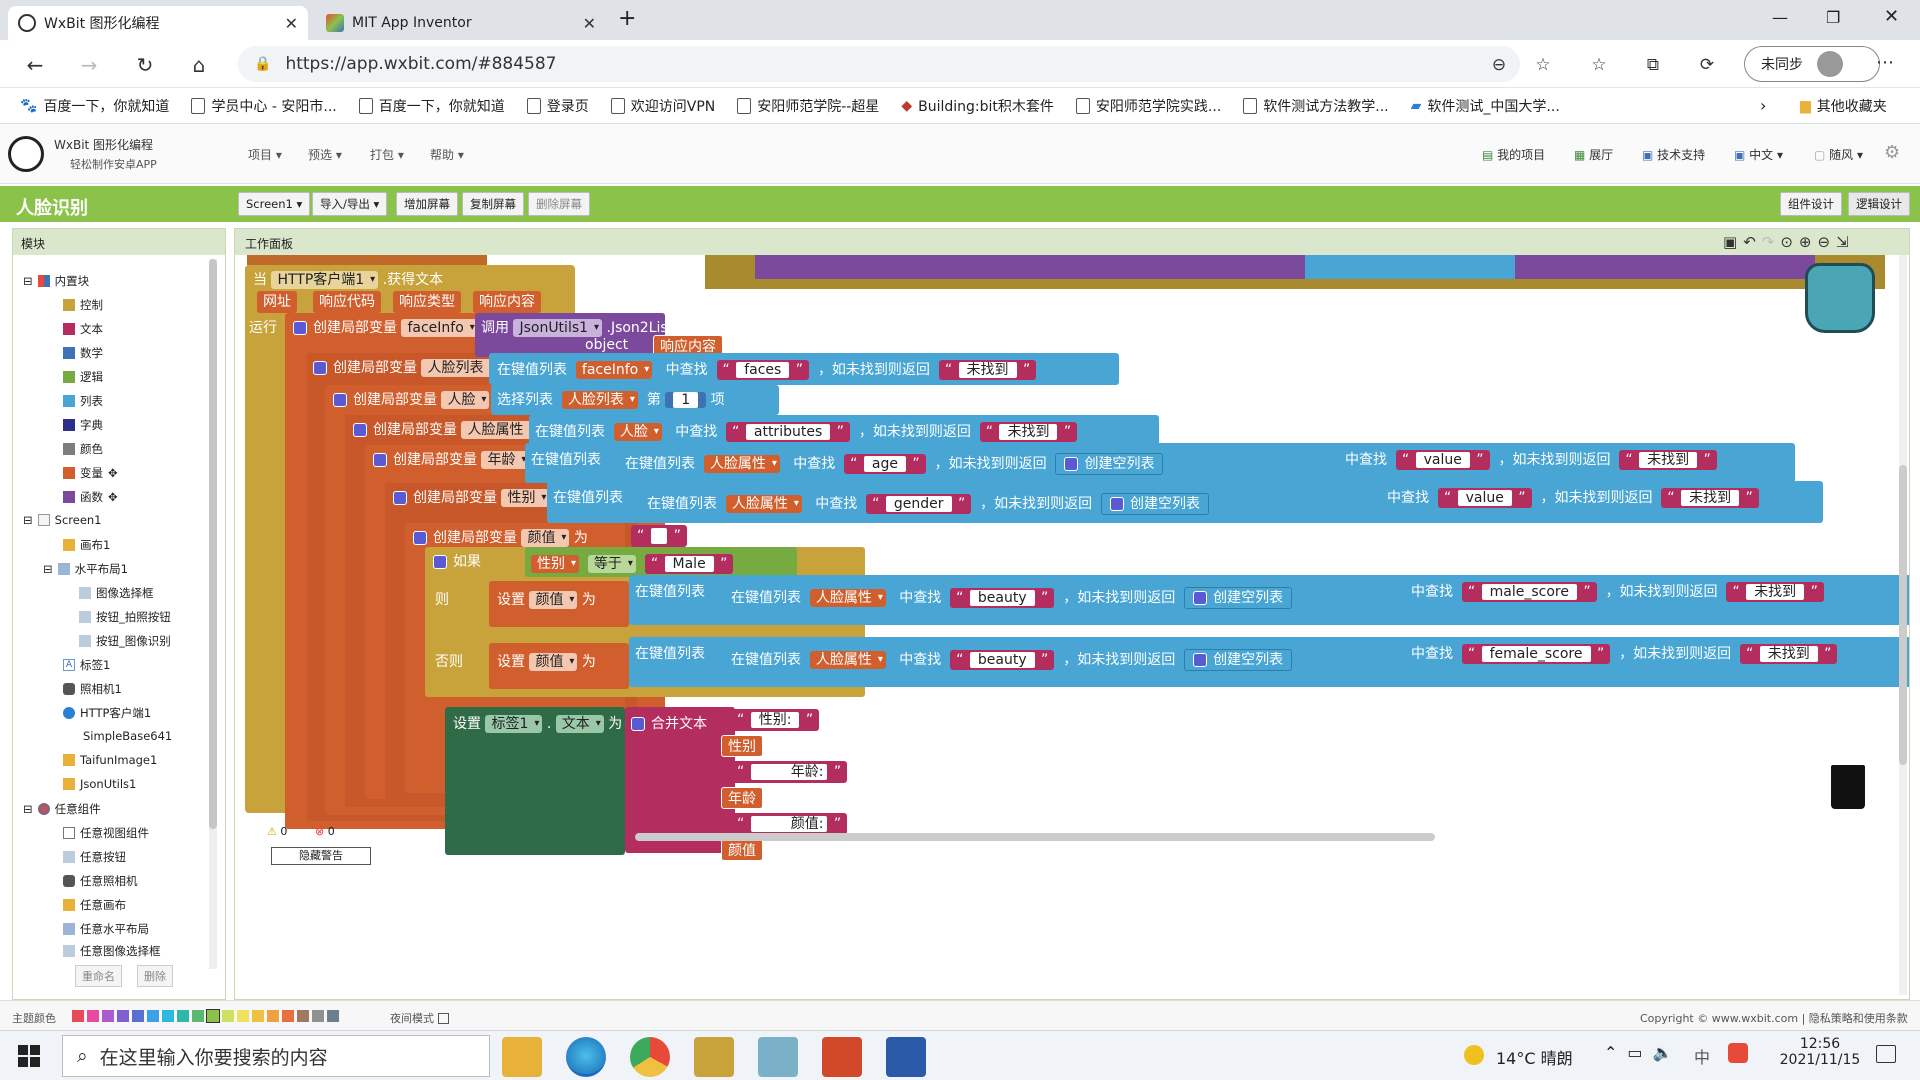 This screenshot has height=1080, width=1920. Describe the element at coordinates (116, 593) in the screenshot. I see `tree-imagepicker: 图像选择框` at that location.